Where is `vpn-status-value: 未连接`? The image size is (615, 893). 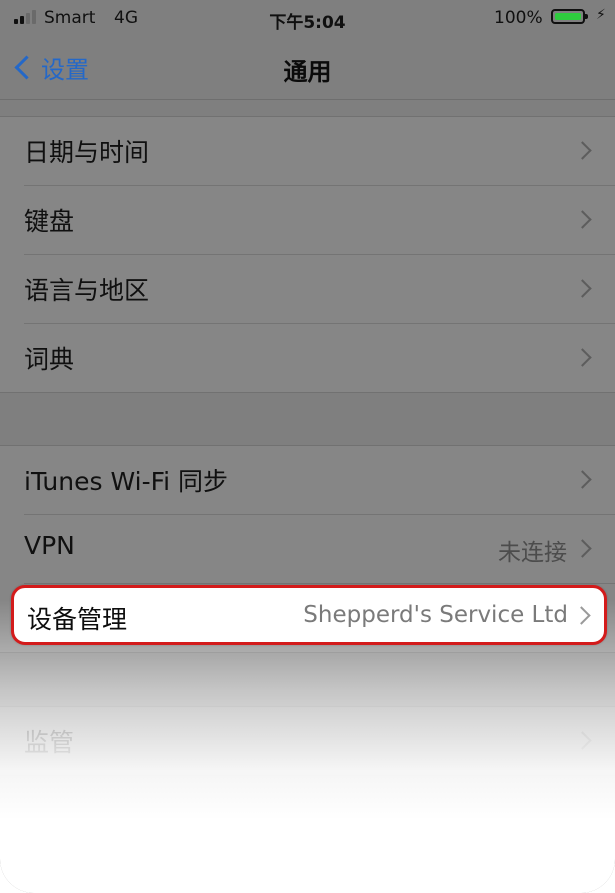
vpn-status-value: 未连接 is located at coordinates (532, 553).